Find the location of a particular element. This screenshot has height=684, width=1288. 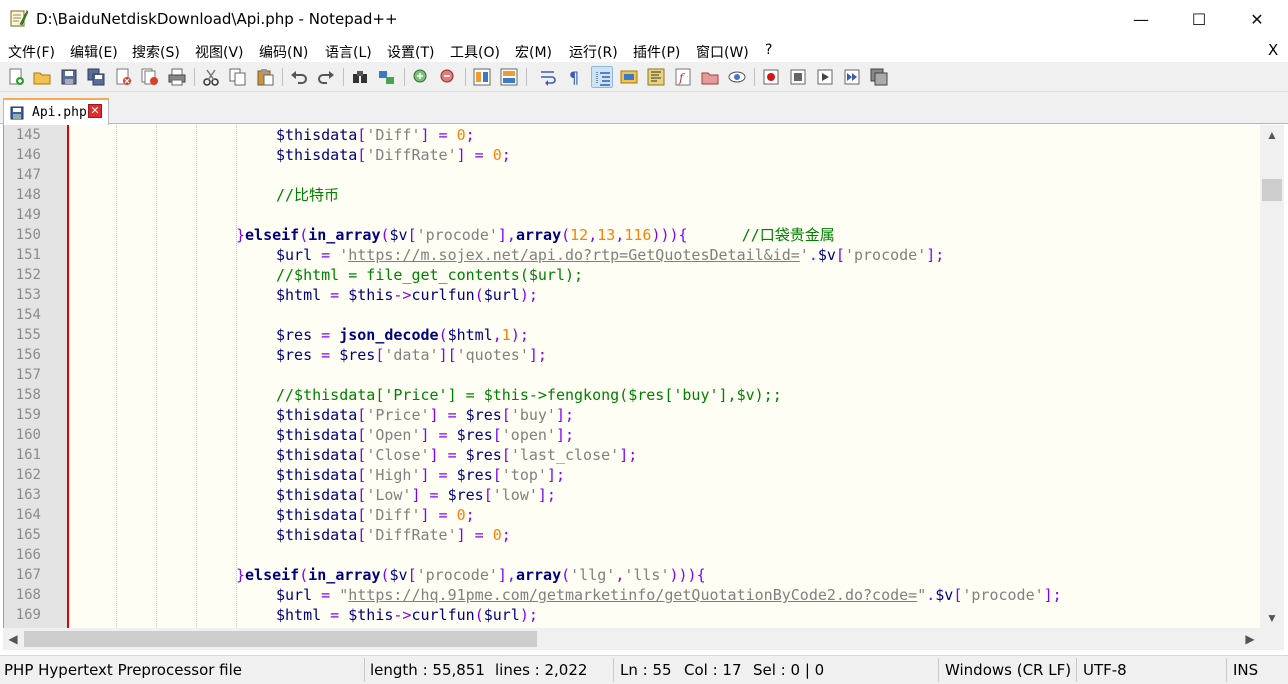

tab-close-button: ✕ is located at coordinates (95, 111).